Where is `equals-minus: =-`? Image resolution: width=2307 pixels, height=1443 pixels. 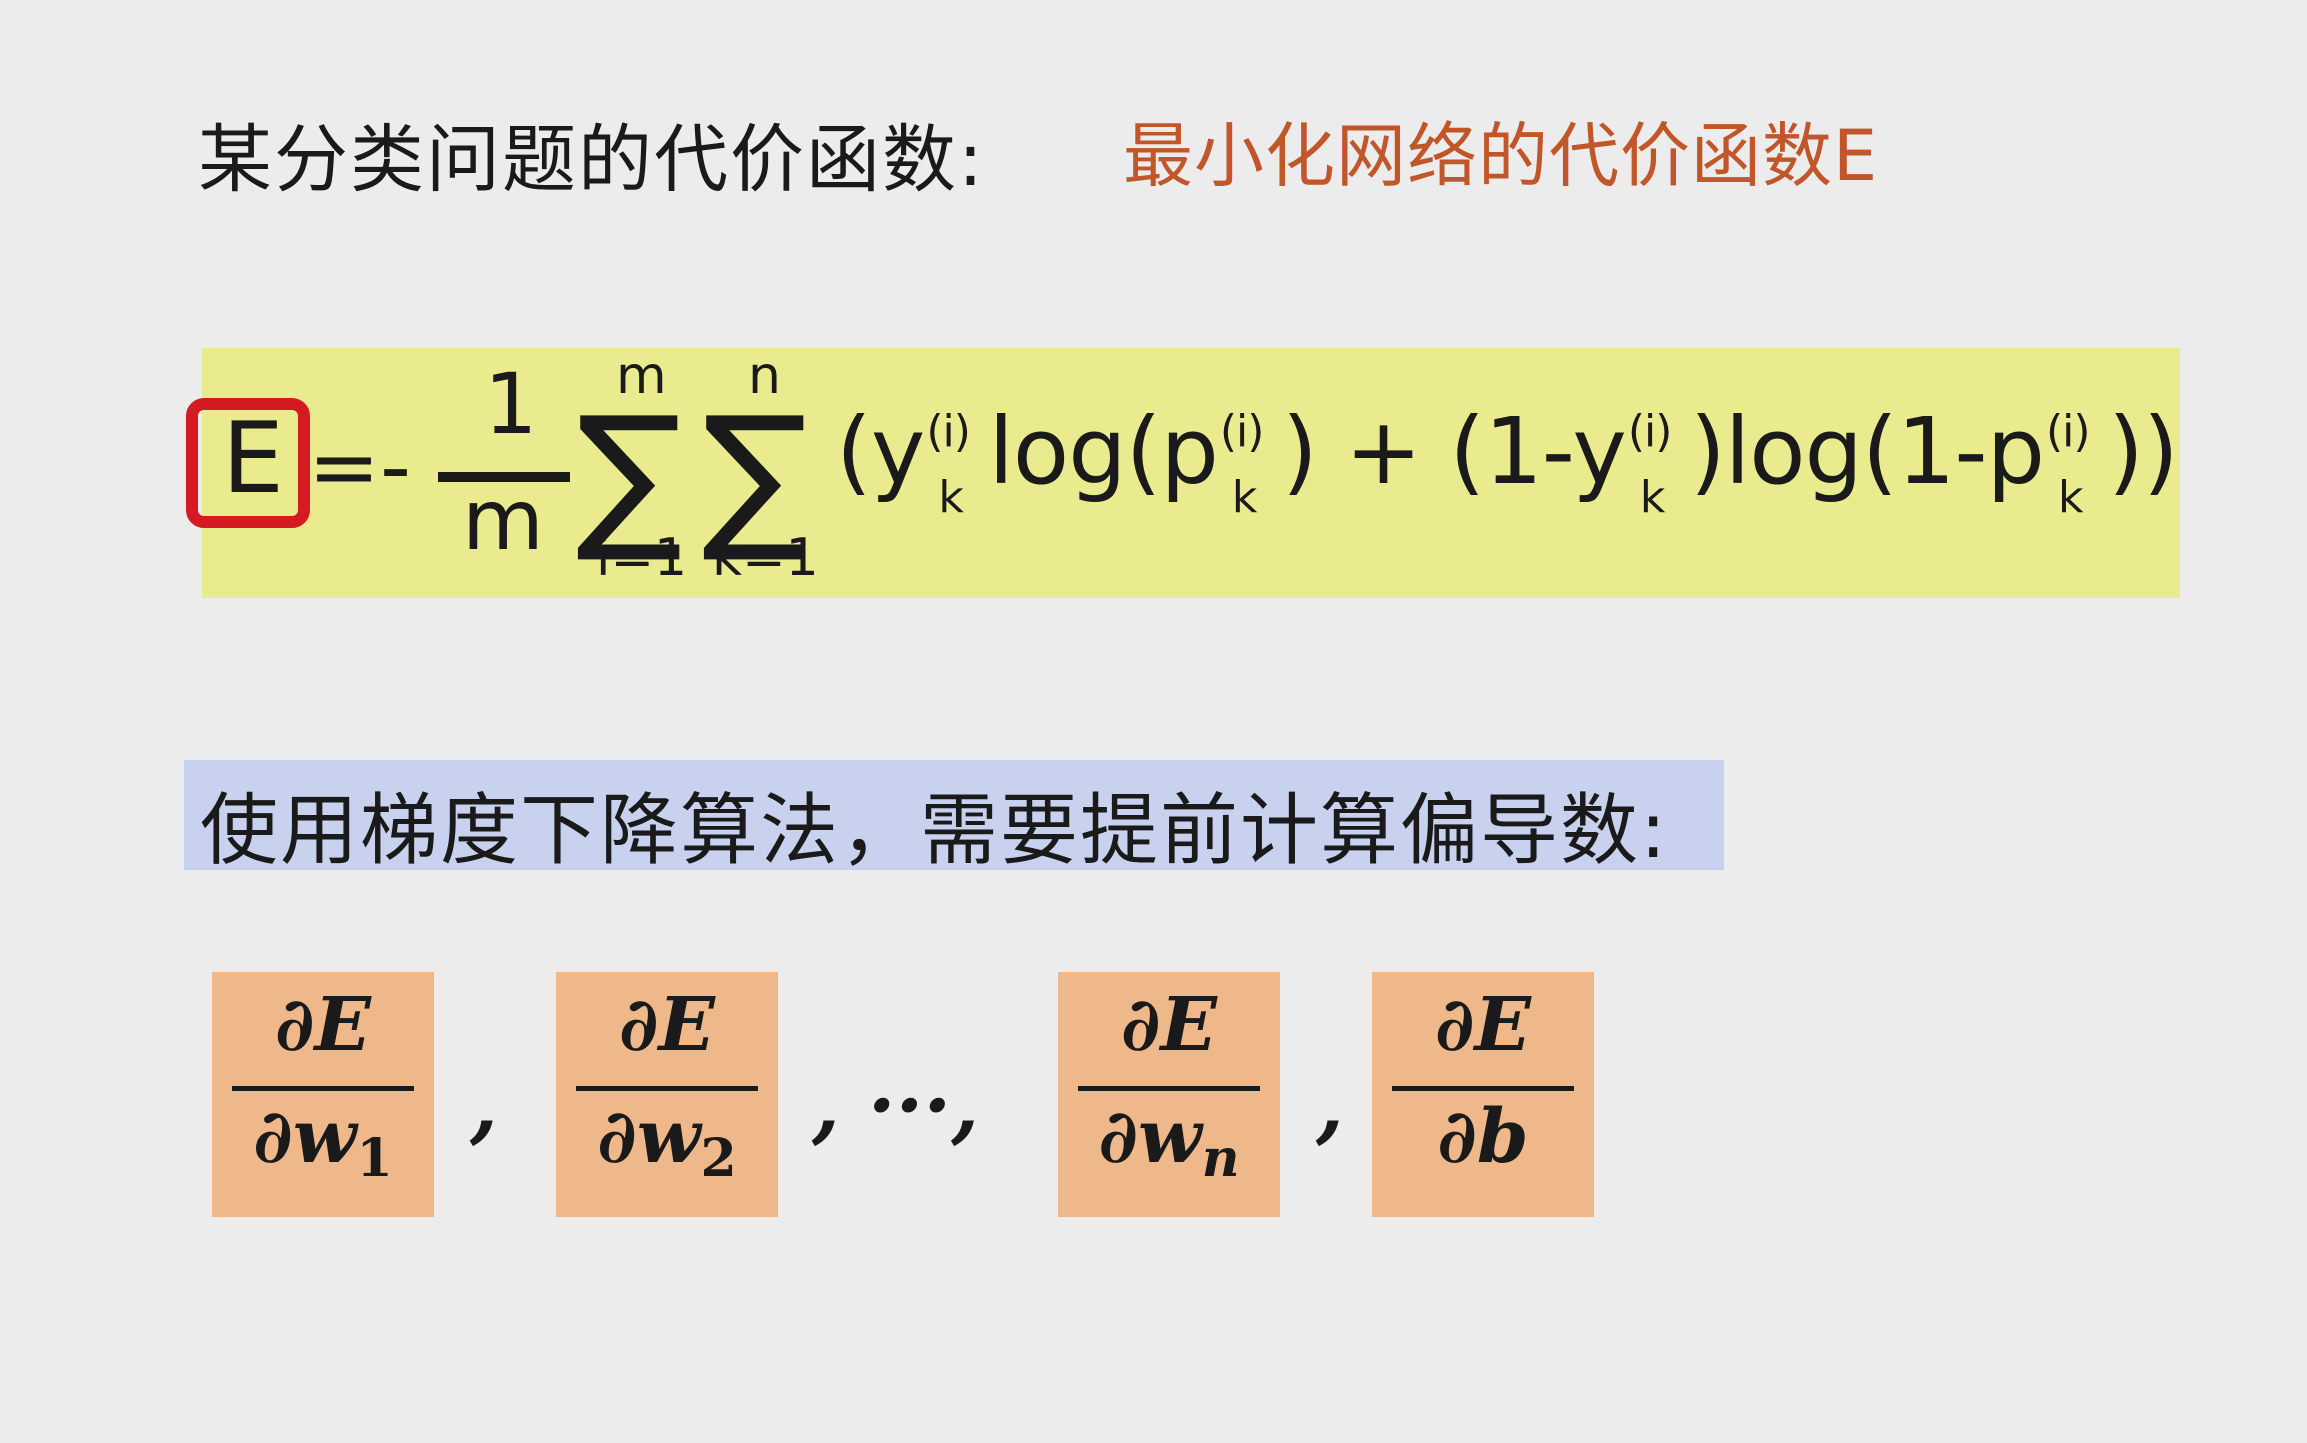
equals-minus: =- is located at coordinates (360, 467).